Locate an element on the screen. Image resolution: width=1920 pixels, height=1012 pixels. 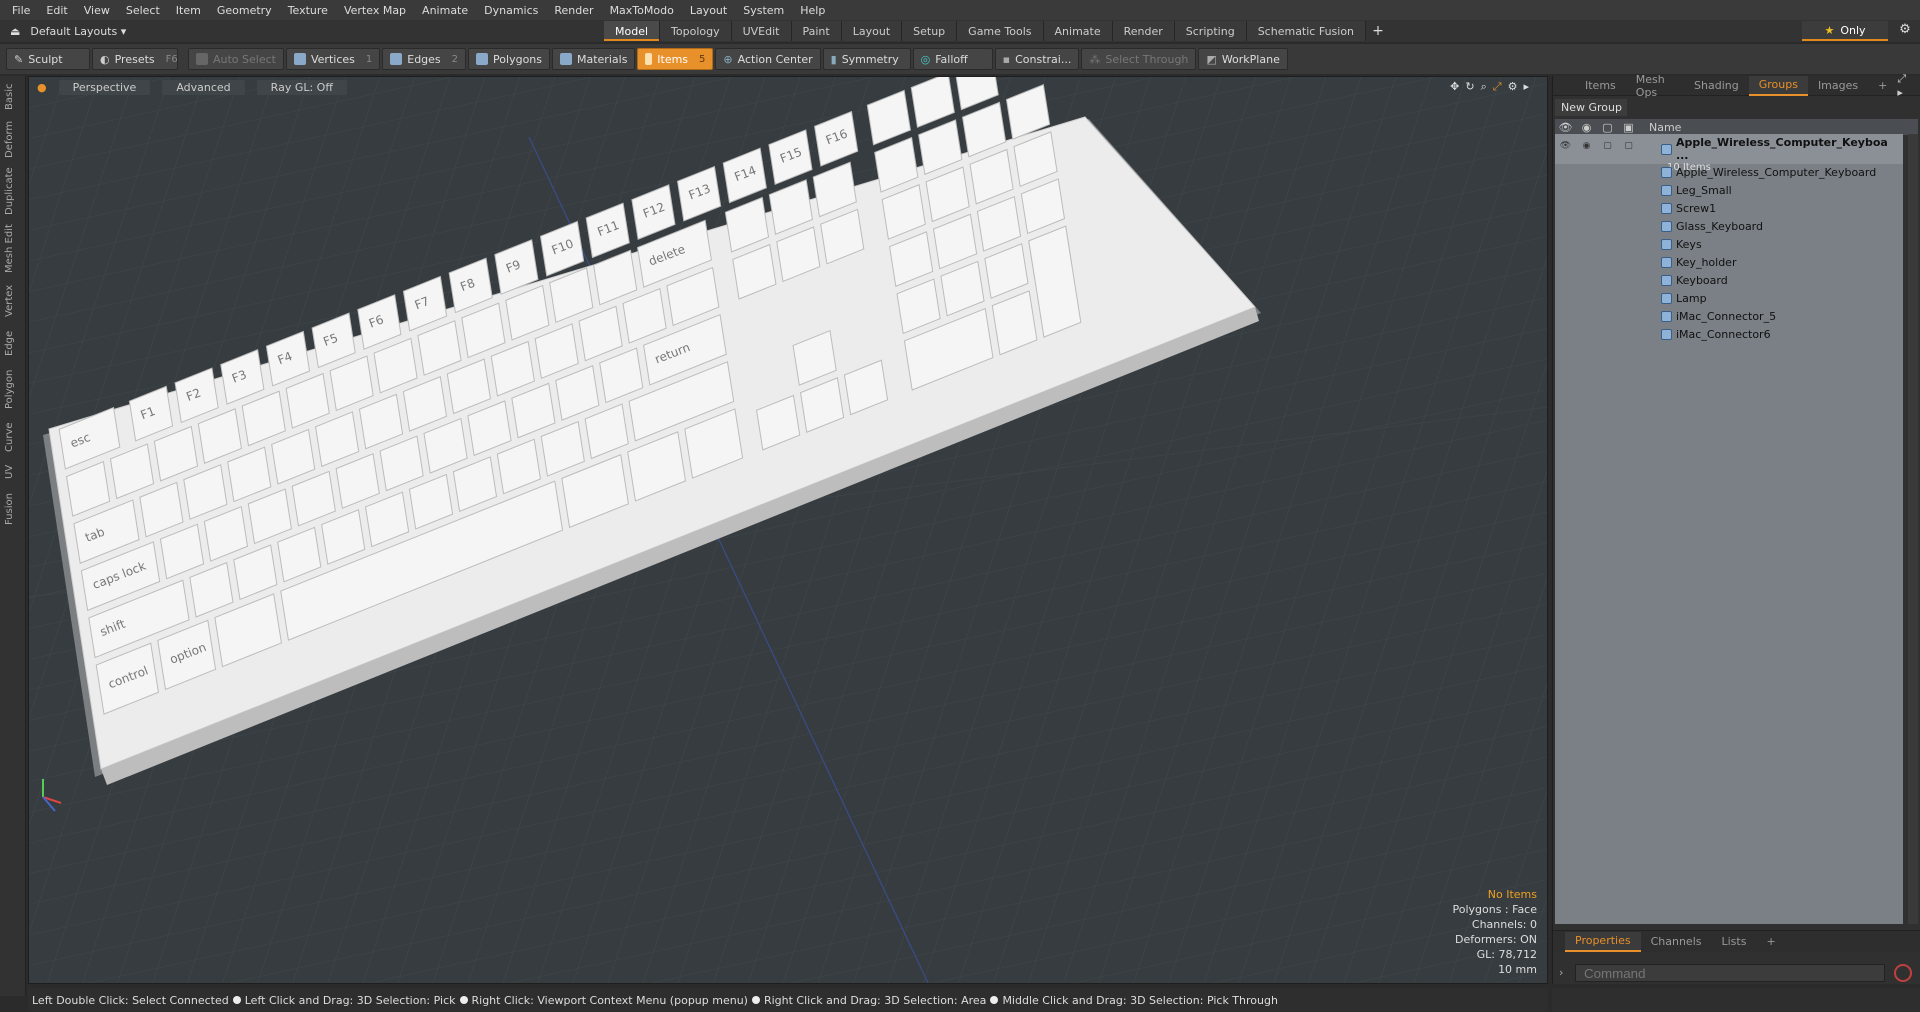
menu-edit: Edit is located at coordinates (56, 10).